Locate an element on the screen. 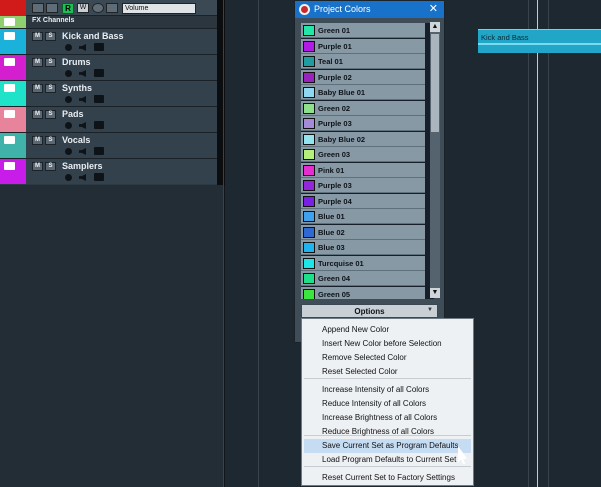 This screenshot has height=487, width=601. menu-item: Reduce Brightness of all Colors is located at coordinates (387, 432).